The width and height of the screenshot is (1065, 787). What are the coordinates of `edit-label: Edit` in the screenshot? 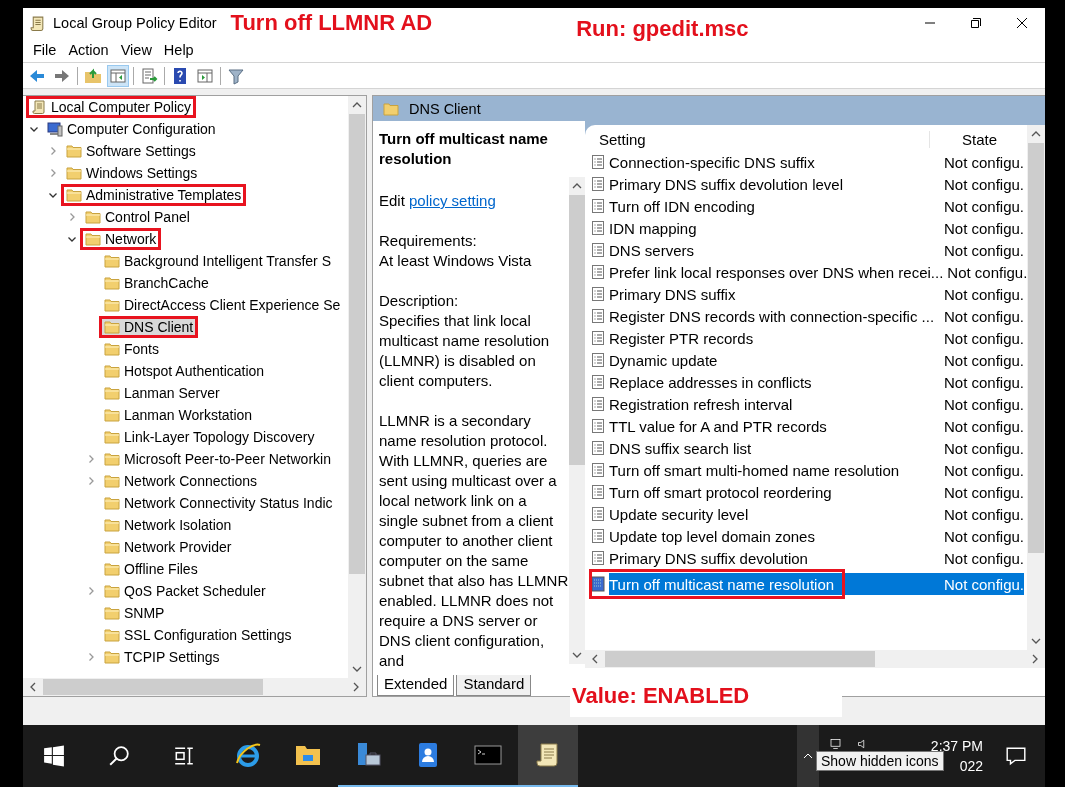 It's located at (392, 200).